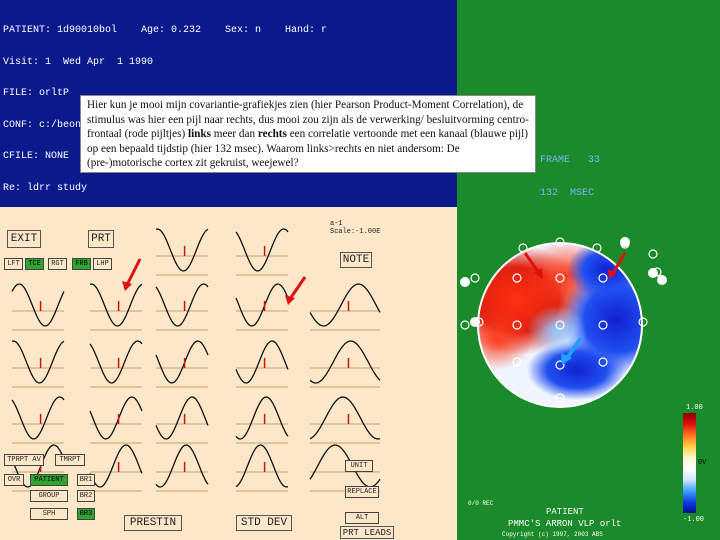  I want to click on unit-button: UNIT, so click(359, 466).